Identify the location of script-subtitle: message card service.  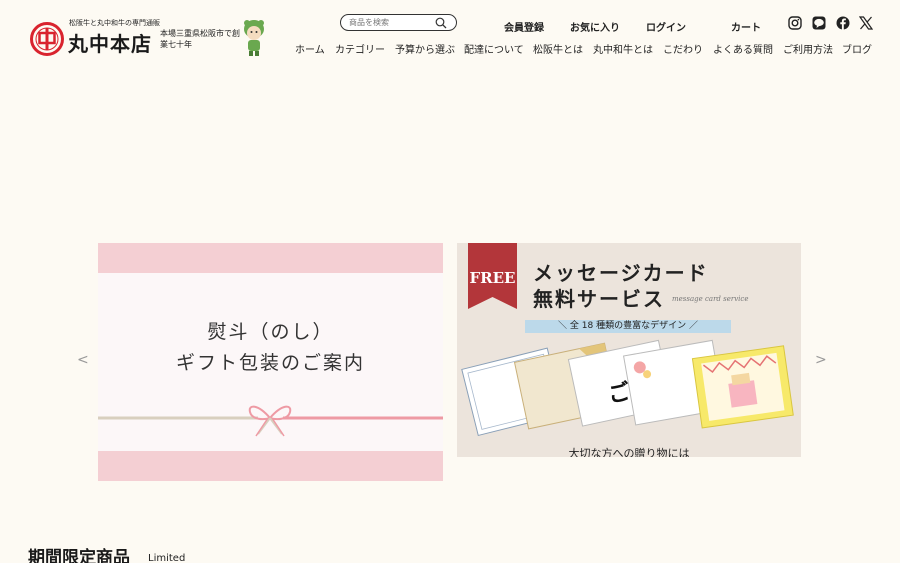
(710, 299).